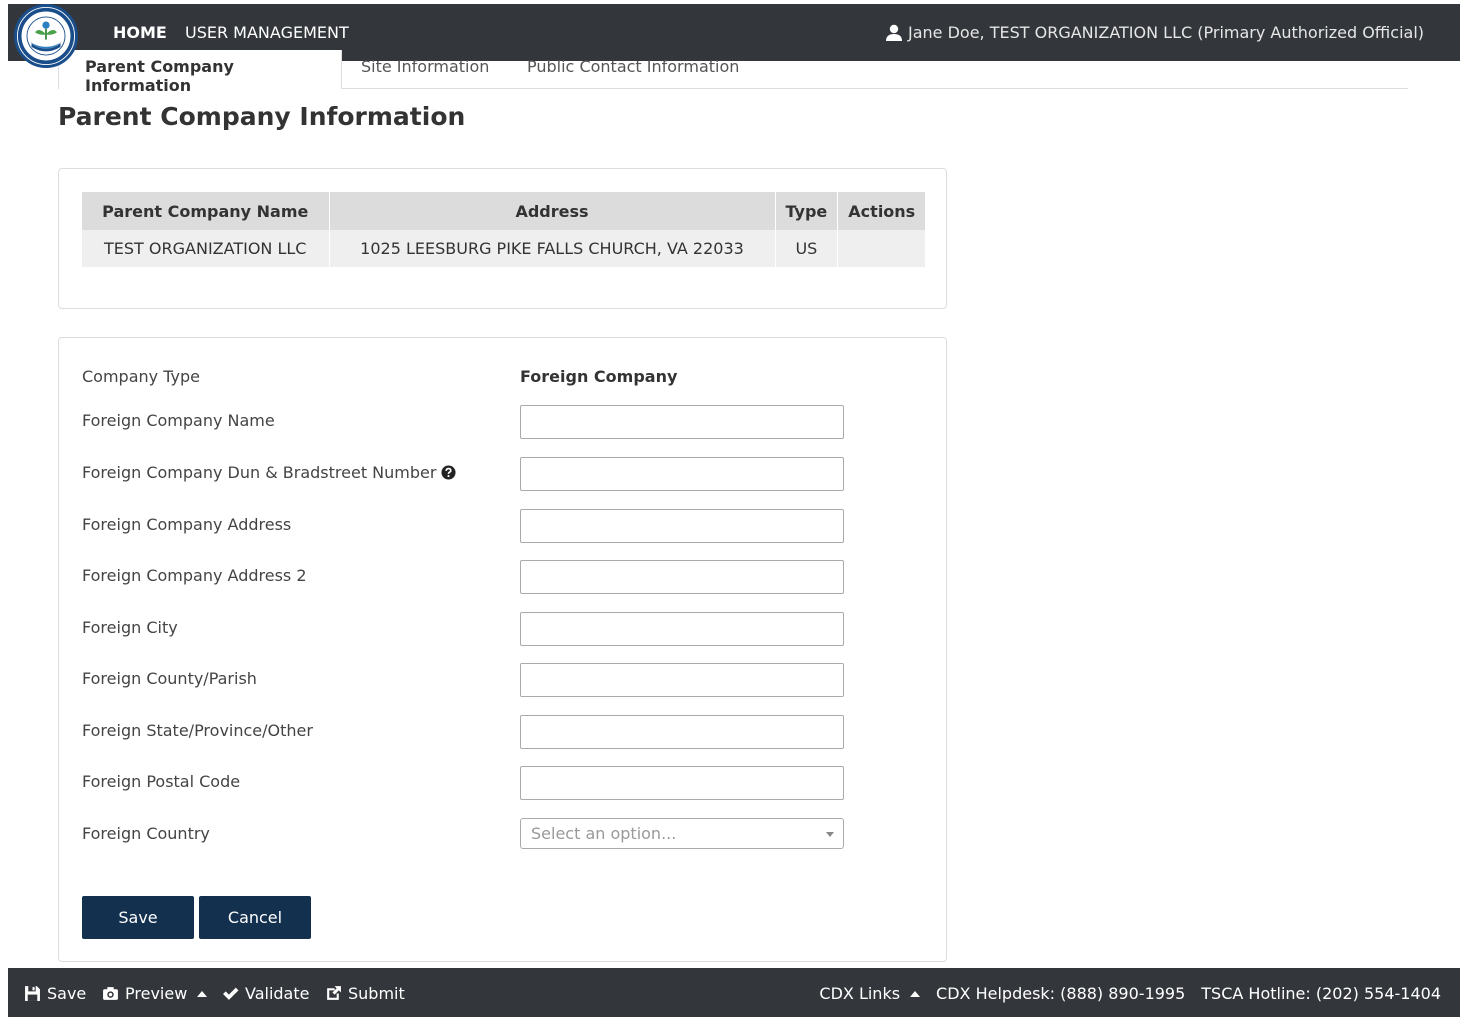 This screenshot has width=1460, height=1017. I want to click on footer-submit-label: Submit, so click(376, 993).